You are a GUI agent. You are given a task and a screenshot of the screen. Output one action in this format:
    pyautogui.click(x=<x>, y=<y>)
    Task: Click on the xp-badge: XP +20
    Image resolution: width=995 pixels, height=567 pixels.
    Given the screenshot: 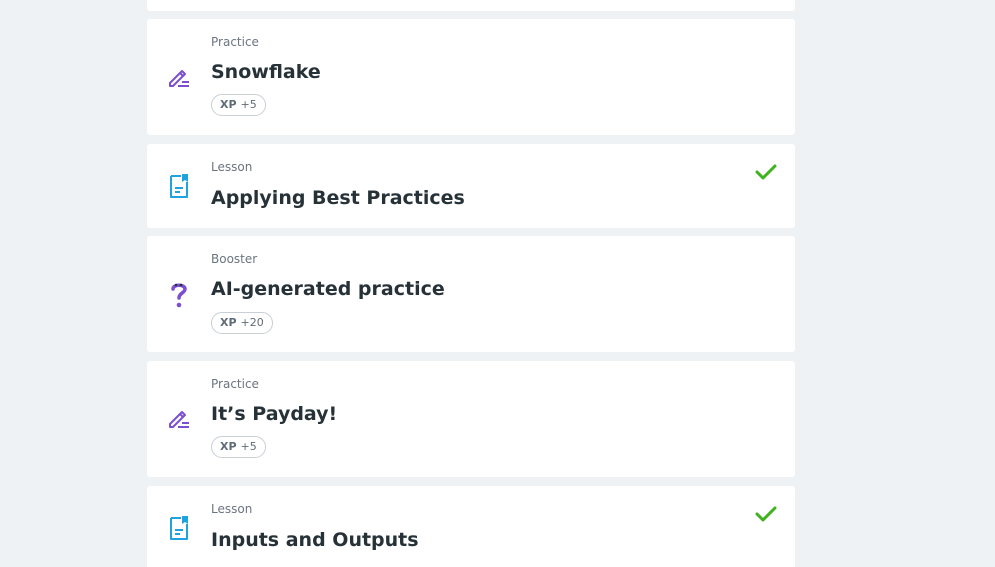 What is the action you would take?
    pyautogui.click(x=242, y=323)
    